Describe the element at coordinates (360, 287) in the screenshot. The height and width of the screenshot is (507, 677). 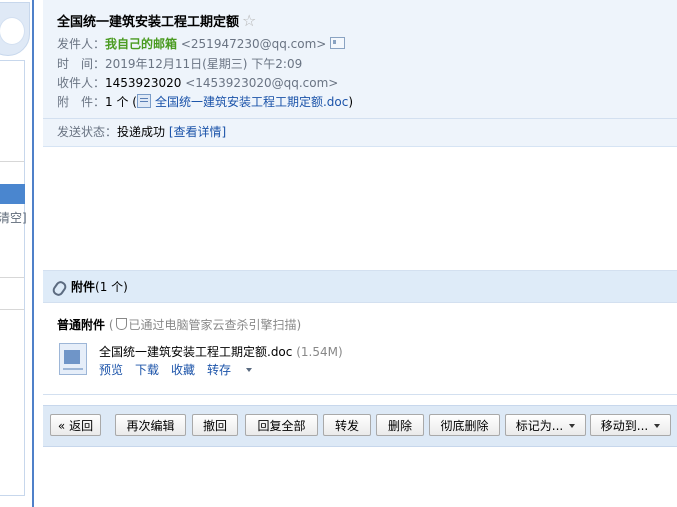
I see `attachments-header: 附件(1 个)` at that location.